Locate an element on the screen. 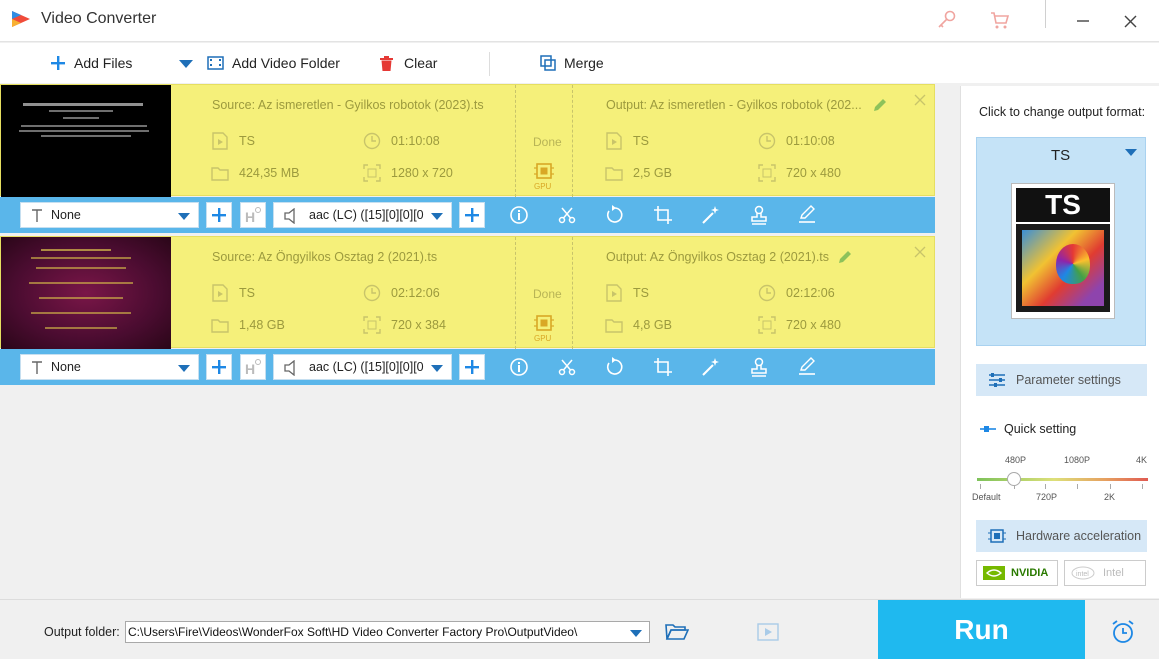 This screenshot has width=1159, height=659. slider-handle is located at coordinates (1014, 479).